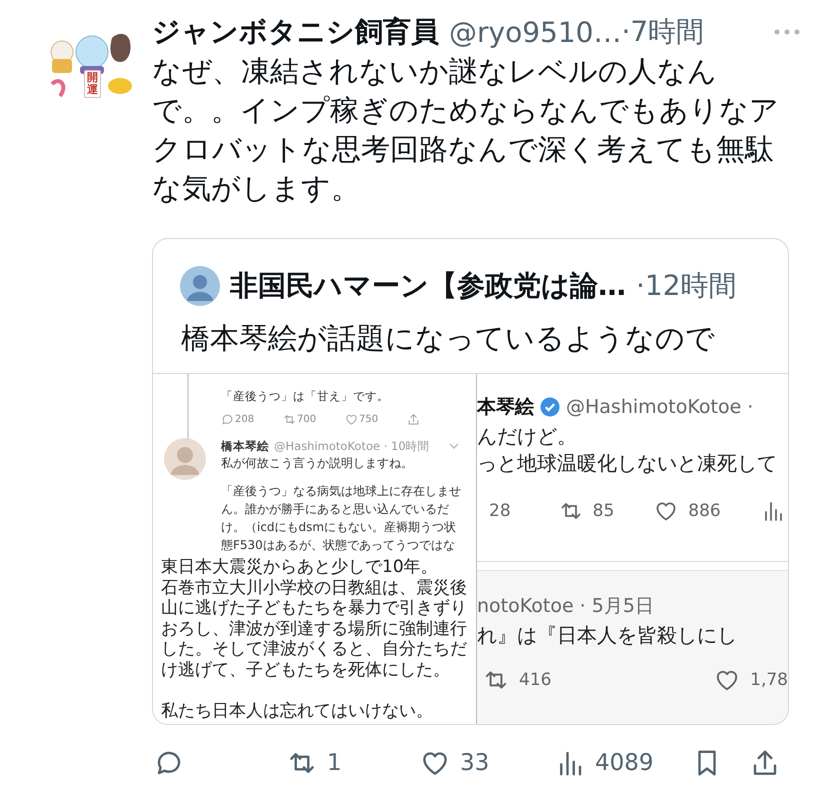 This screenshot has width=828, height=799. I want to click on user-name: 橋本琴絵, so click(245, 446).